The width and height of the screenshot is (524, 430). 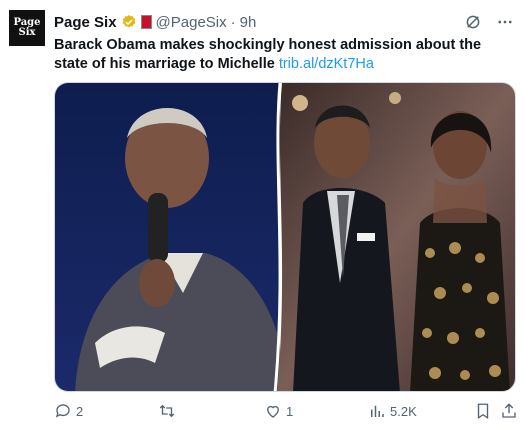 I want to click on more-icon, so click(x=505, y=22).